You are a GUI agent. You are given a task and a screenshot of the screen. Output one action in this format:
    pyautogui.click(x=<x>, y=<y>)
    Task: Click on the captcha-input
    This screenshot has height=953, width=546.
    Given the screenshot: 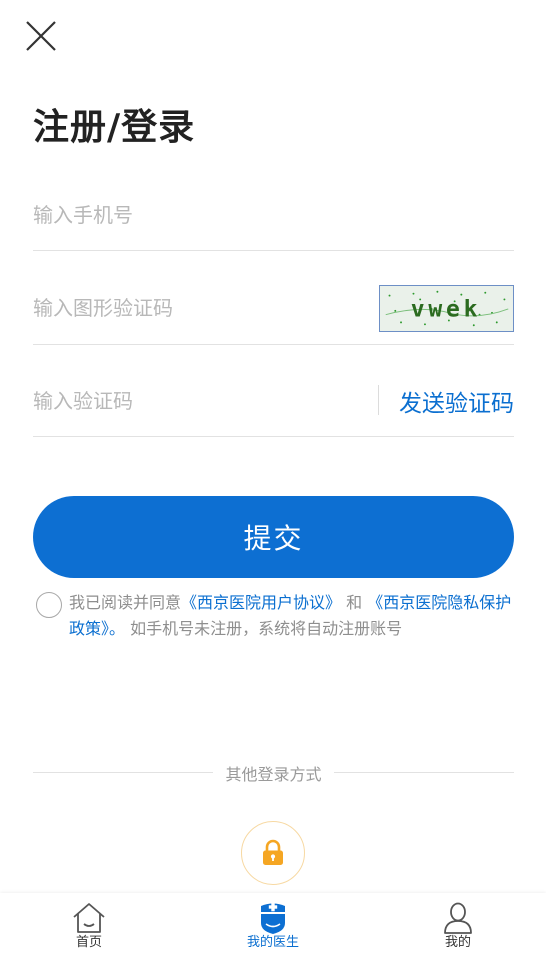 What is the action you would take?
    pyautogui.click(x=198, y=308)
    